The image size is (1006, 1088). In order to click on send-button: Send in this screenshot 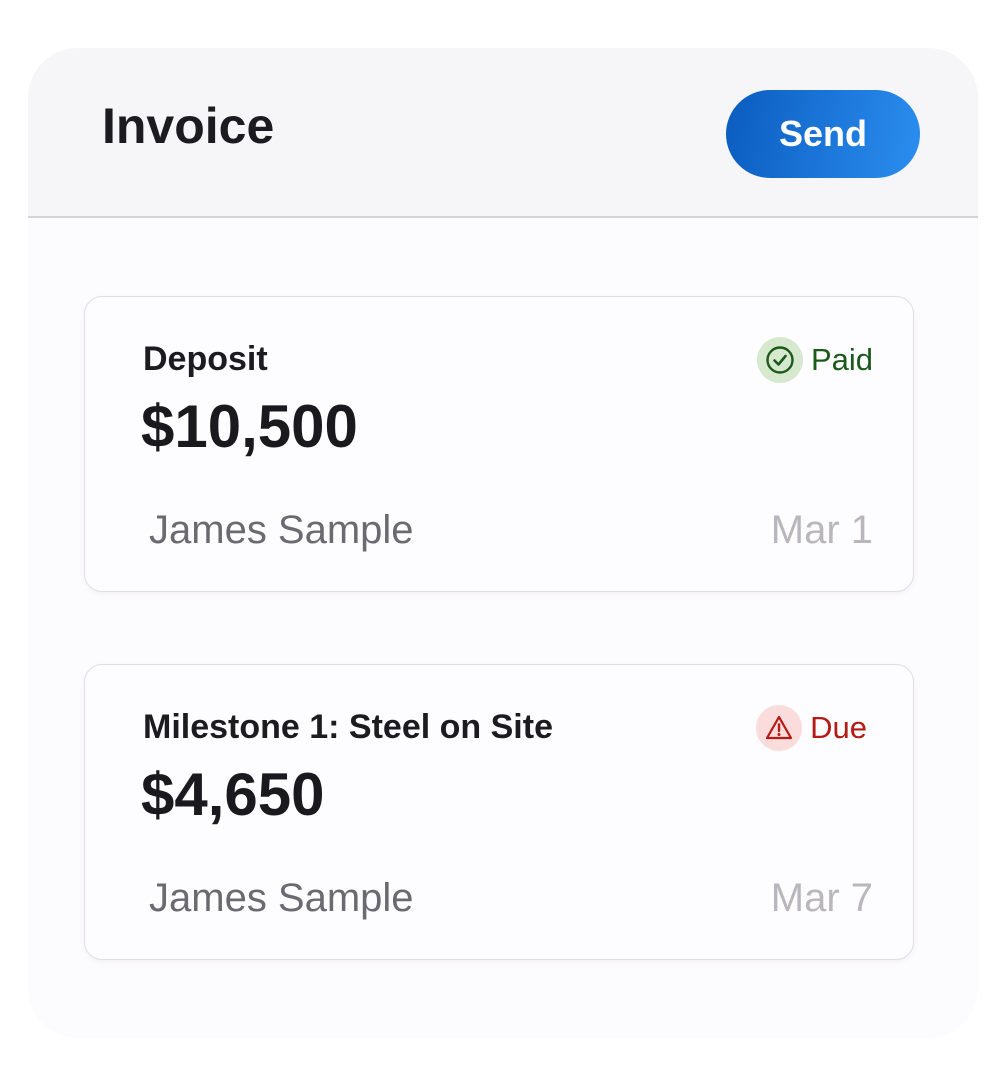, I will do `click(823, 134)`.